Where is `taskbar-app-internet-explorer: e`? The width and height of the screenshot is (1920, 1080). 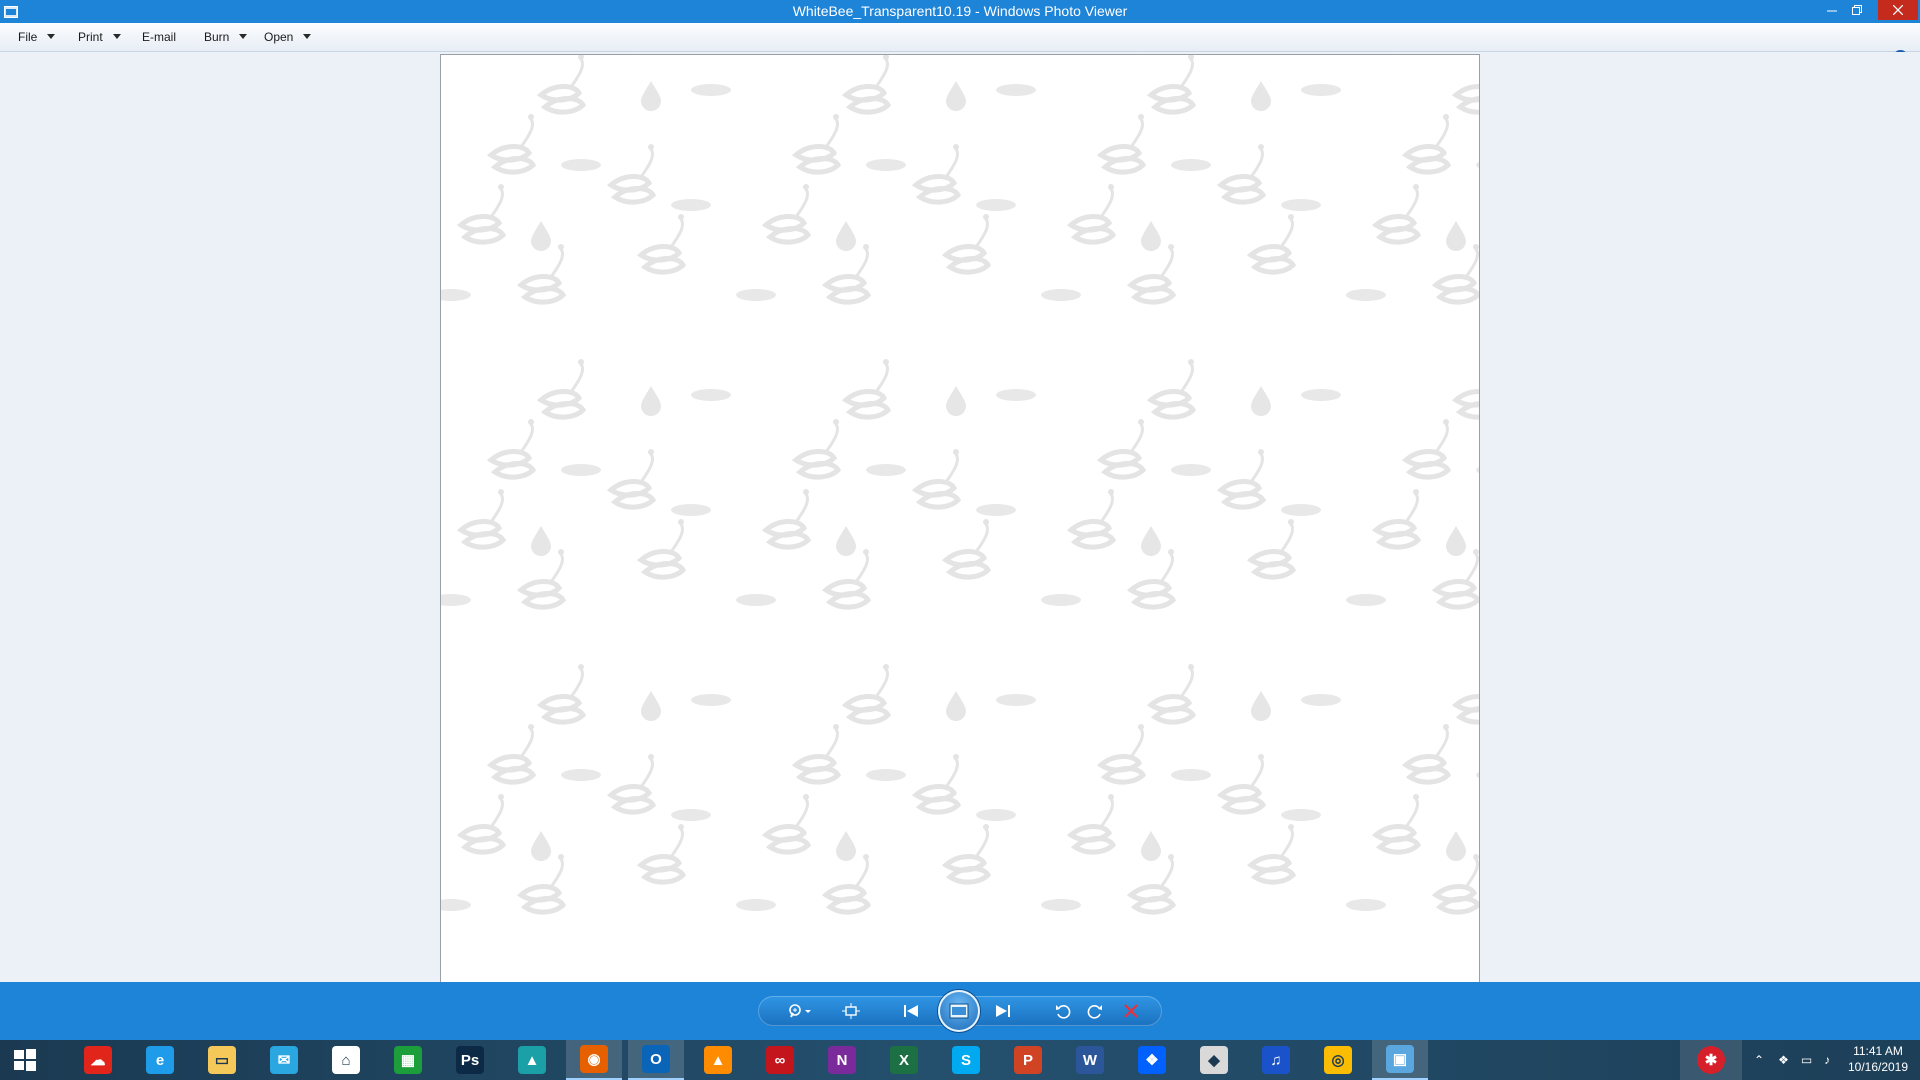
taskbar-app-internet-explorer: e is located at coordinates (160, 1060).